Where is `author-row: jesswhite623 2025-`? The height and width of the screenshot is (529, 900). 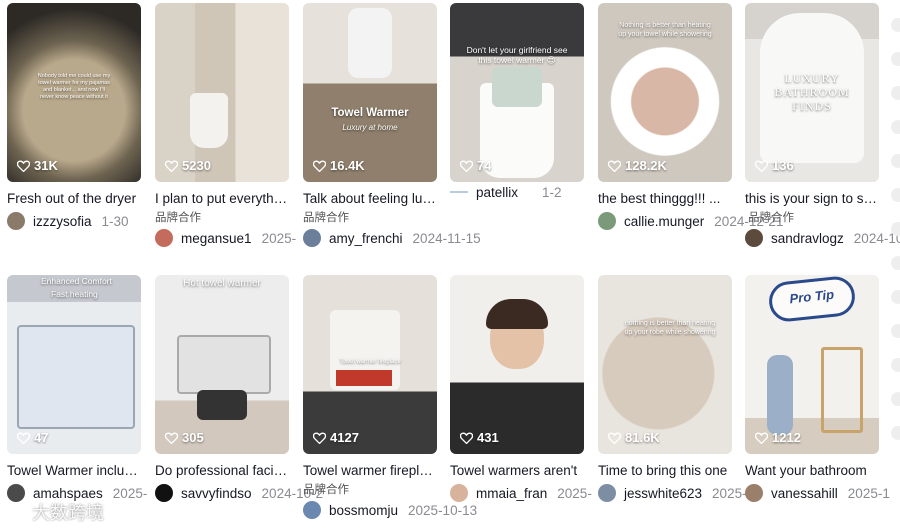 author-row: jesswhite623 2025- is located at coordinates (672, 493).